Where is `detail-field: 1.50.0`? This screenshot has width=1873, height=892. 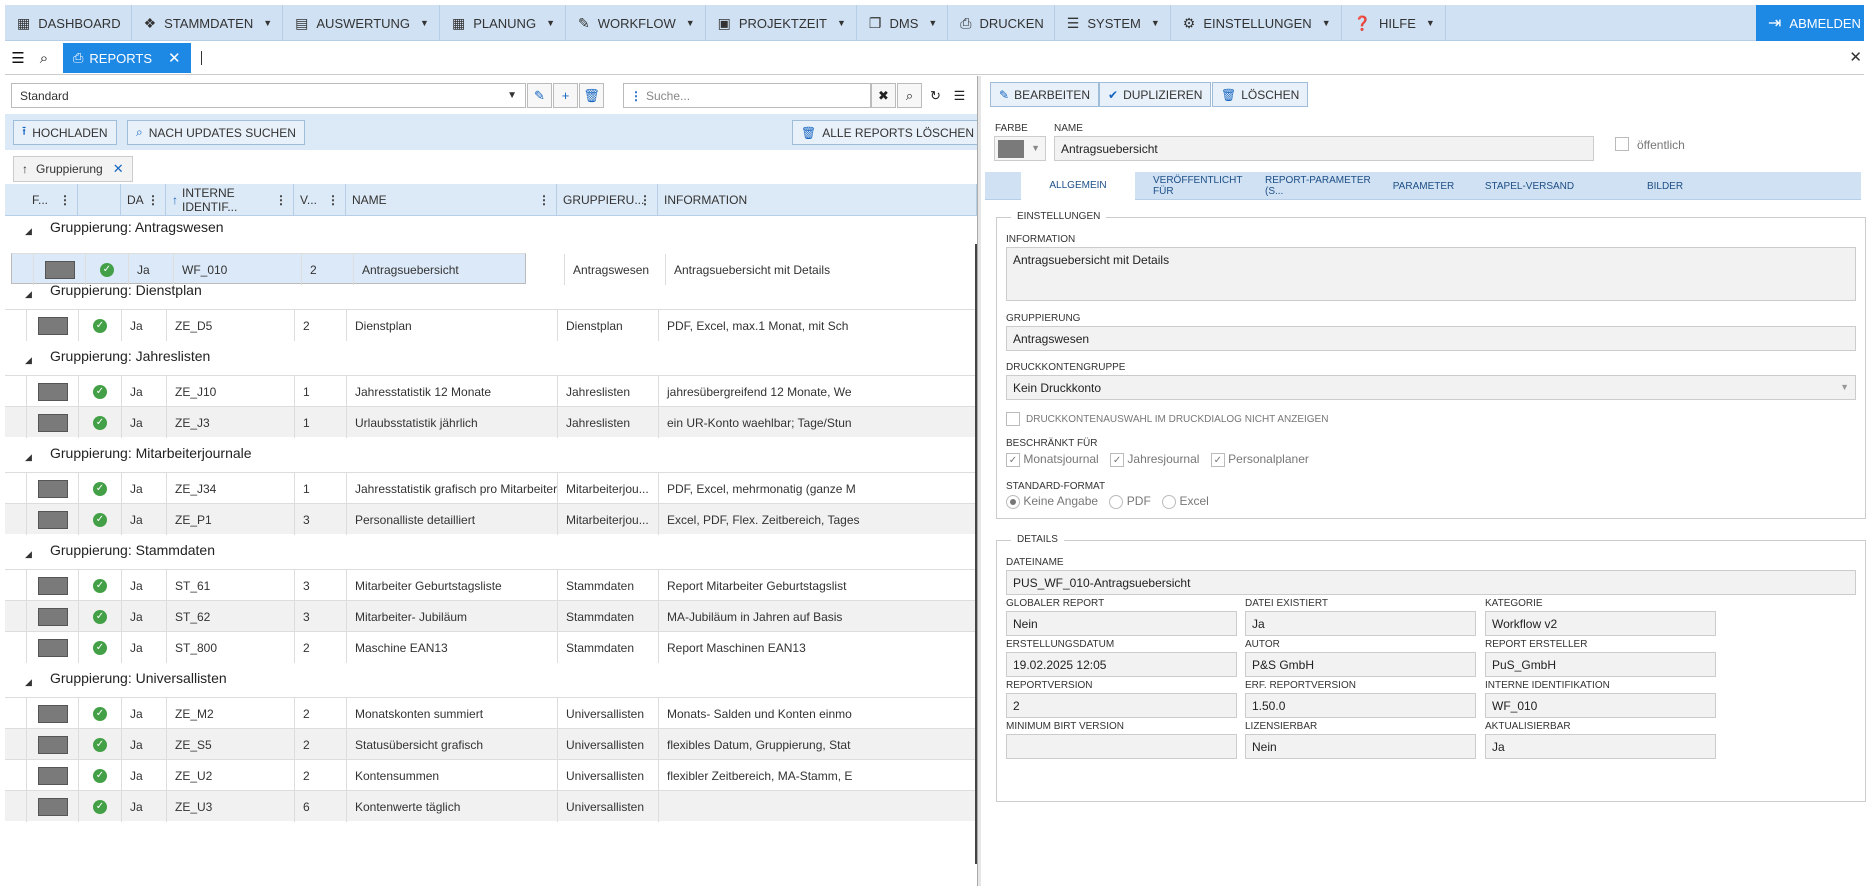
detail-field: 1.50.0 is located at coordinates (1360, 705).